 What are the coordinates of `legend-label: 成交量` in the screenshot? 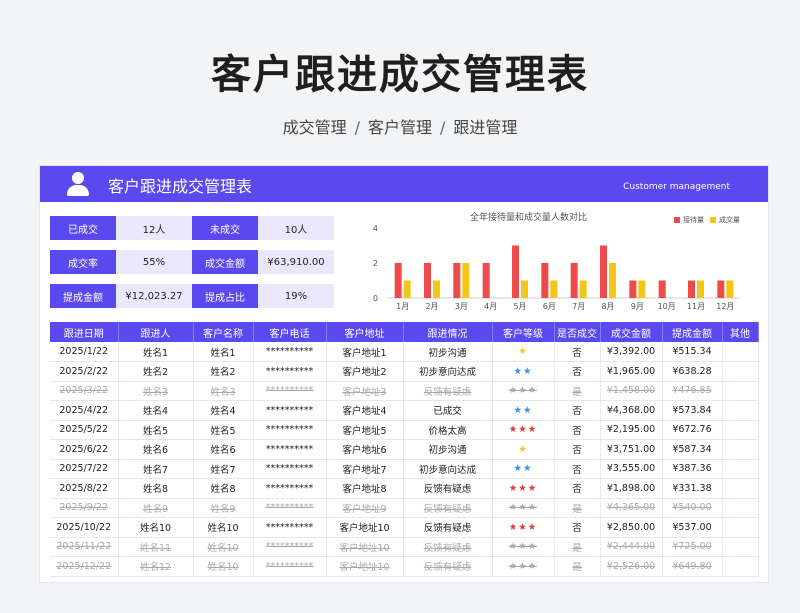 It's located at (729, 220).